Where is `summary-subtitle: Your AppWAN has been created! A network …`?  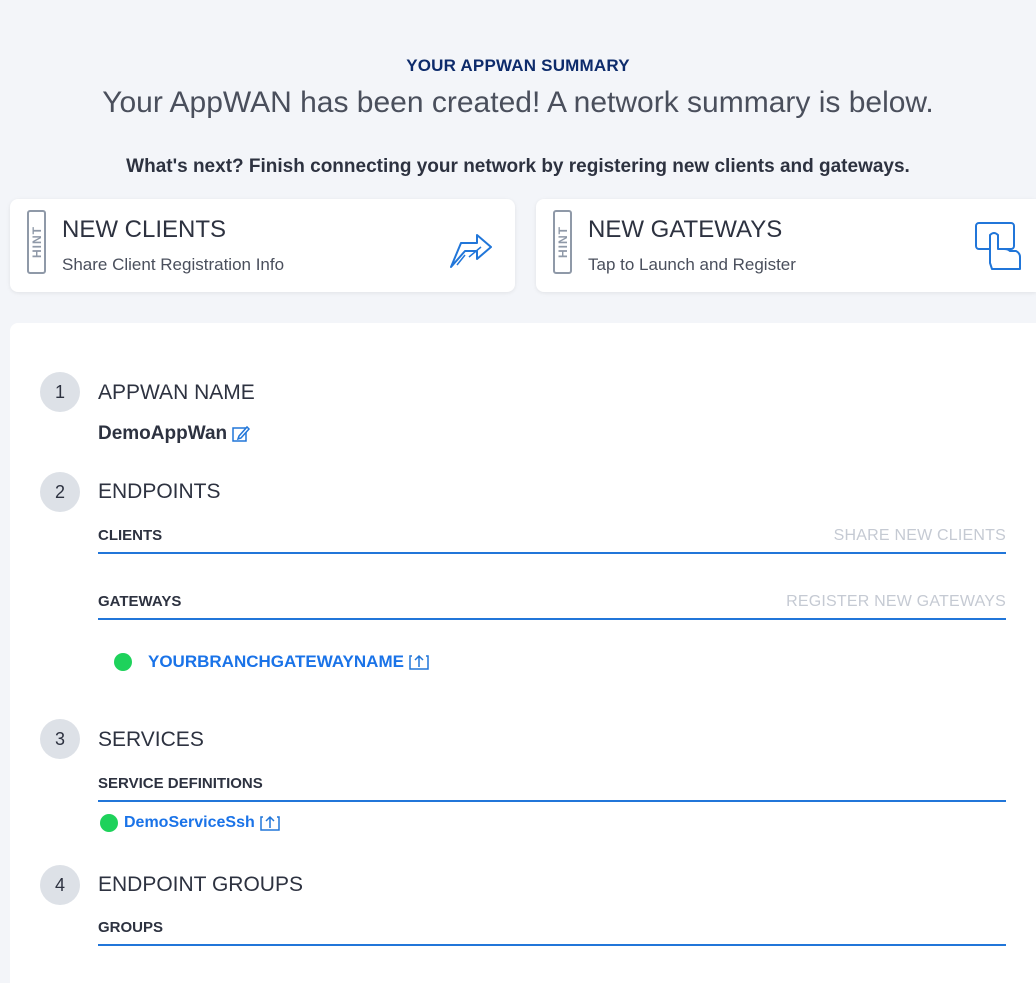
summary-subtitle: Your AppWAN has been created! A network … is located at coordinates (518, 102).